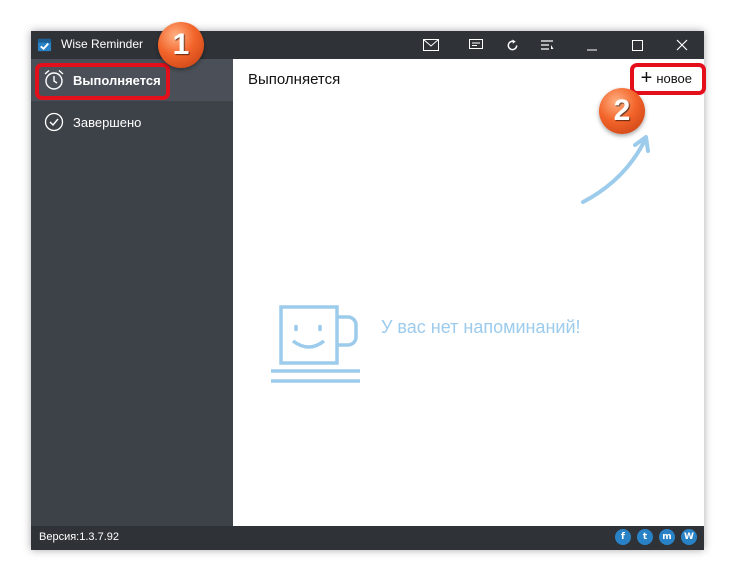 The image size is (736, 582). What do you see at coordinates (79, 537) in the screenshot?
I see `version-label: Версия:1.3.7.92` at bounding box center [79, 537].